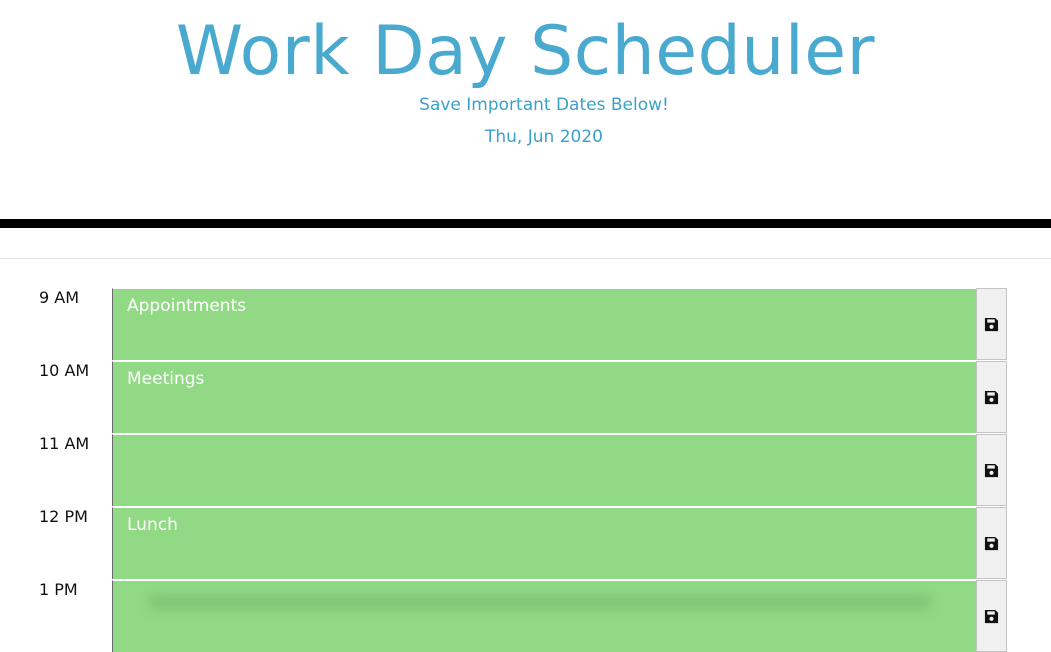  I want to click on section-divider, so click(525, 258).